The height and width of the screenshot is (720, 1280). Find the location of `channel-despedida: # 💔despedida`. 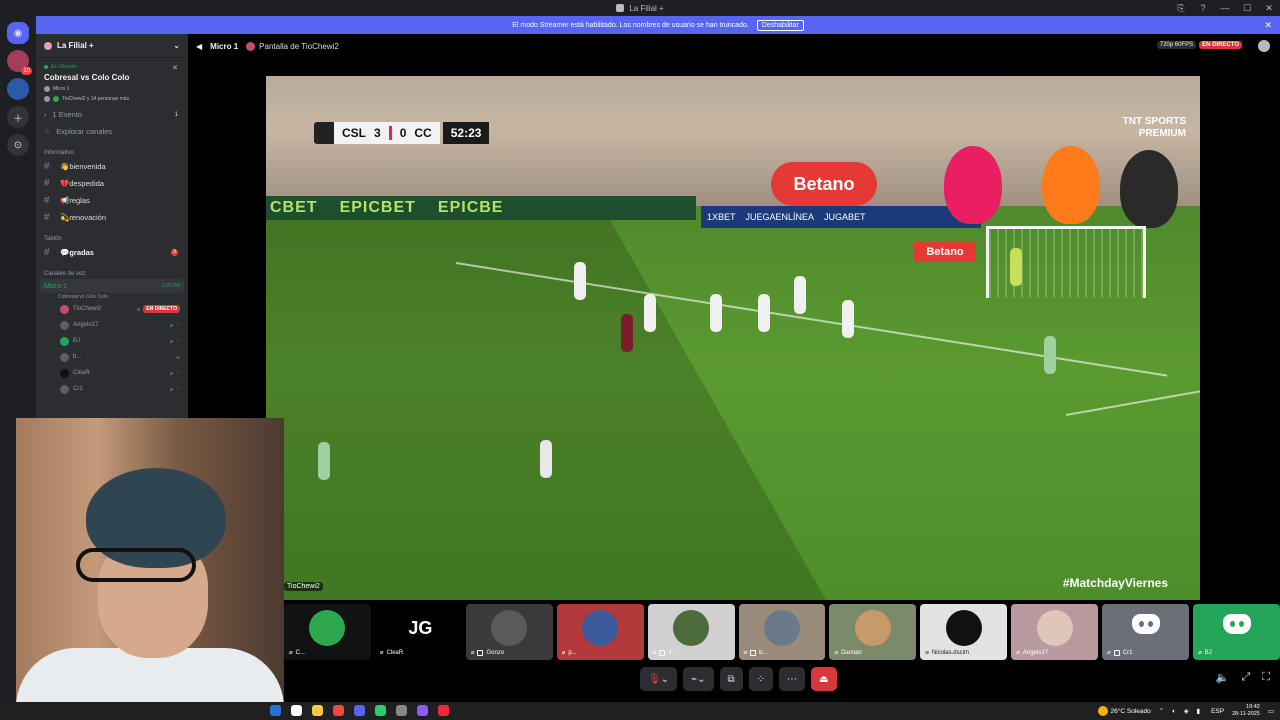

channel-despedida: # 💔despedida is located at coordinates (112, 183).